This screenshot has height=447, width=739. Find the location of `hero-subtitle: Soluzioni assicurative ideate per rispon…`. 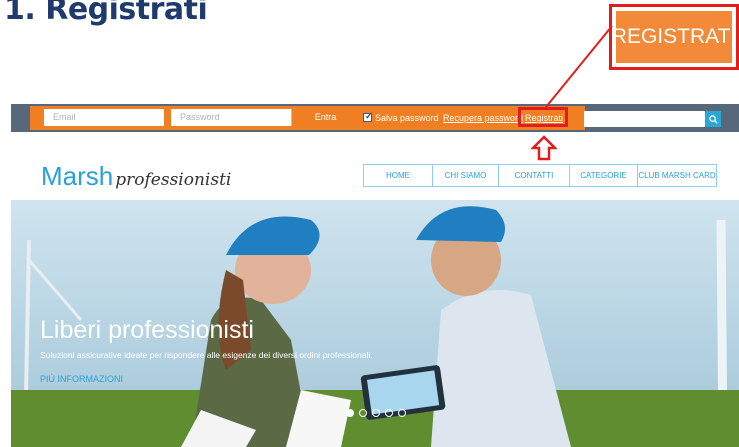

hero-subtitle: Soluzioni assicurative ideate per rispon… is located at coordinates (206, 355).